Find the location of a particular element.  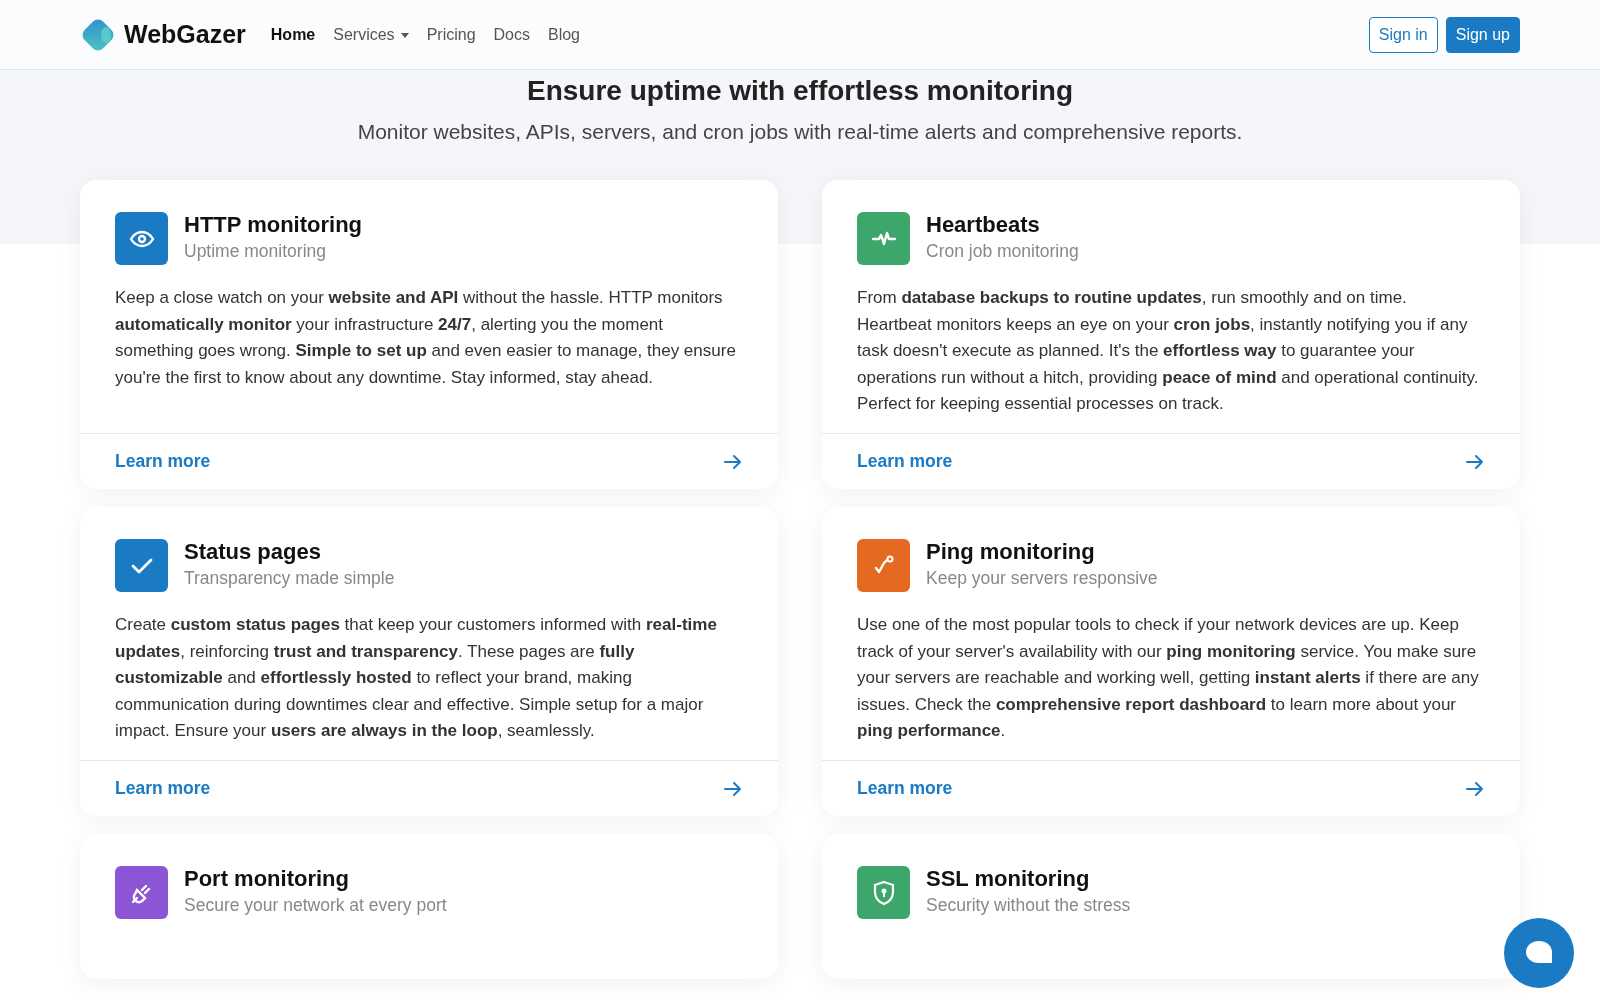

card-subtitle: Secure your network at every port is located at coordinates (315, 906).